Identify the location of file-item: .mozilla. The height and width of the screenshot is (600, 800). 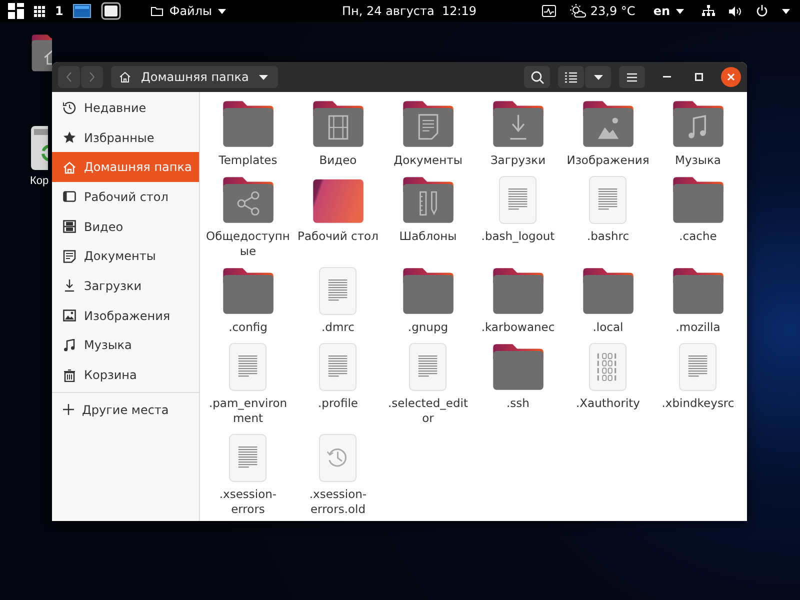
(698, 300).